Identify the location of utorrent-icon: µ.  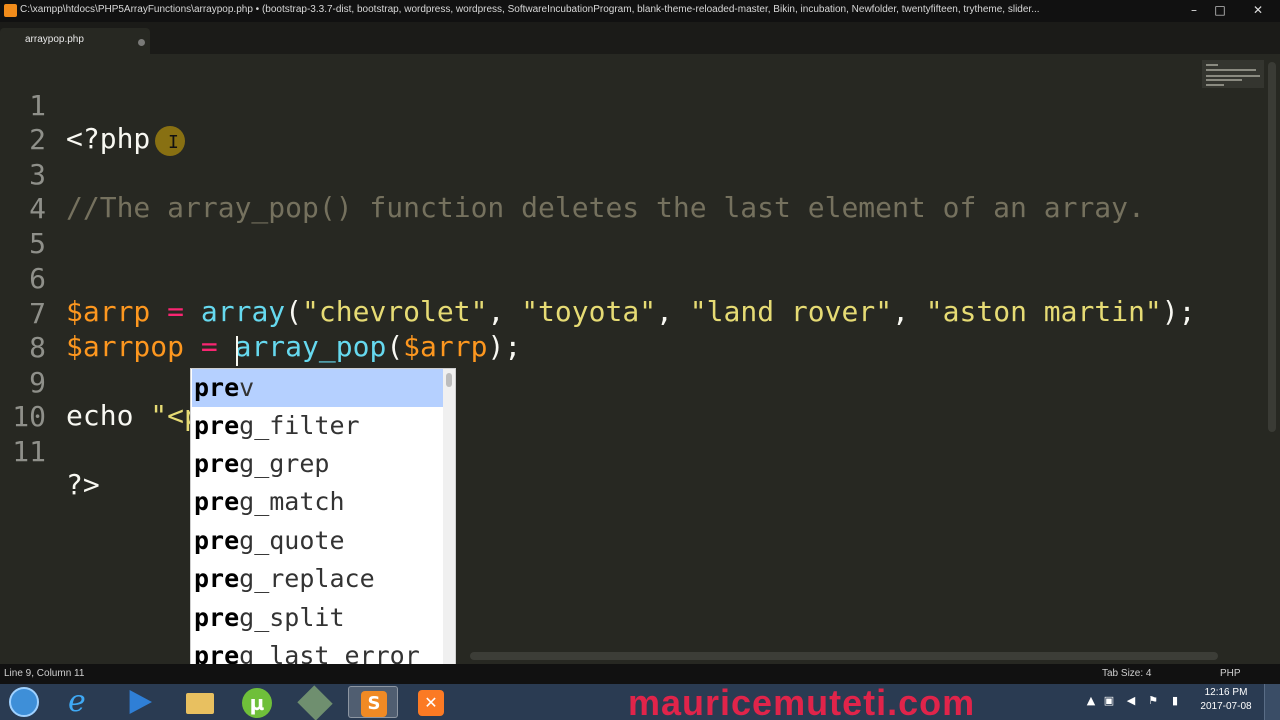
(257, 703).